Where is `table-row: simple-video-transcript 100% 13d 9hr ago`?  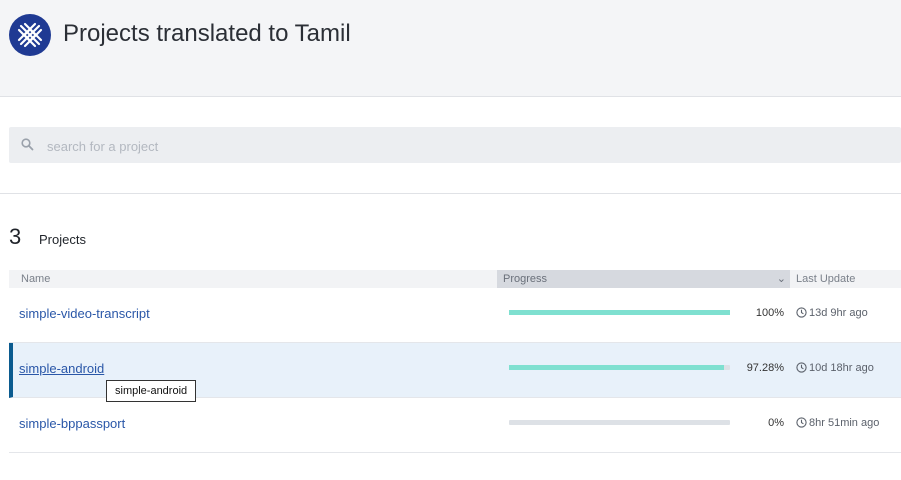 table-row: simple-video-transcript 100% 13d 9hr ago is located at coordinates (455, 315).